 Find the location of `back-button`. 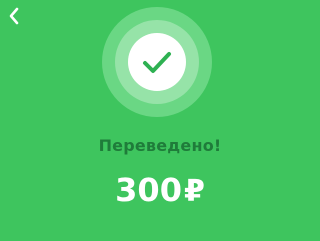

back-button is located at coordinates (14, 16).